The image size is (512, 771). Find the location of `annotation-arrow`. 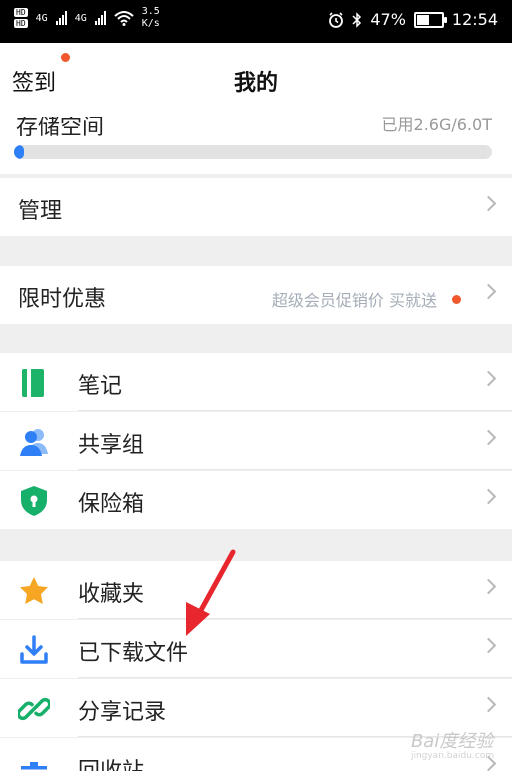

annotation-arrow is located at coordinates (211, 592).